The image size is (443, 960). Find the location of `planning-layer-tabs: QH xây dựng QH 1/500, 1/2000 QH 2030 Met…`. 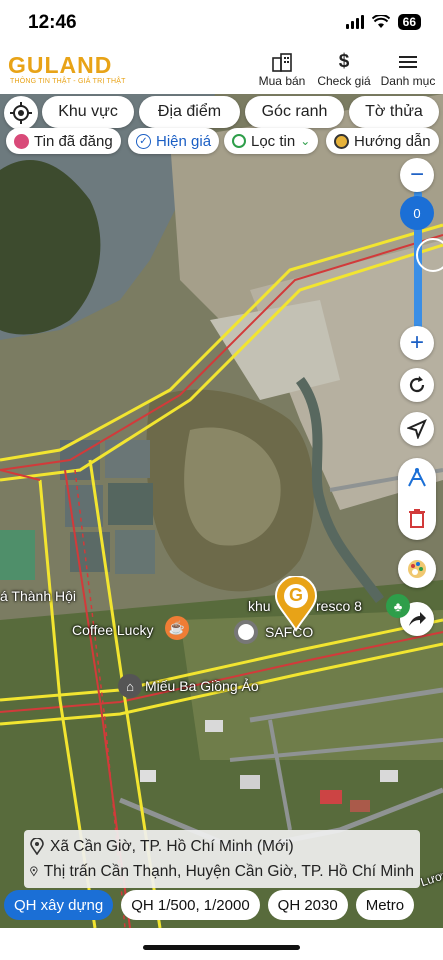

planning-layer-tabs: QH xây dựng QH 1/500, 1/2000 QH 2030 Met… is located at coordinates (221, 908).